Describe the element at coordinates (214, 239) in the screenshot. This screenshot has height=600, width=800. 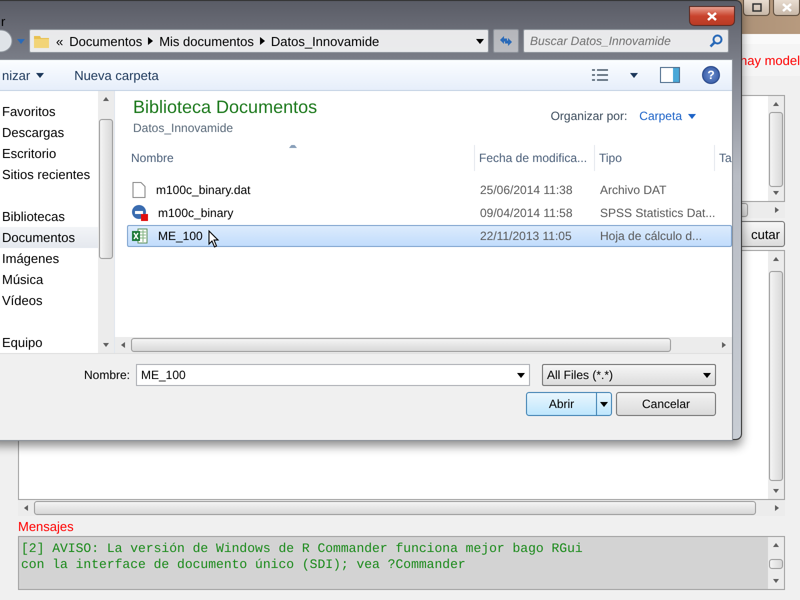
I see `mouse-pointer-icon` at that location.